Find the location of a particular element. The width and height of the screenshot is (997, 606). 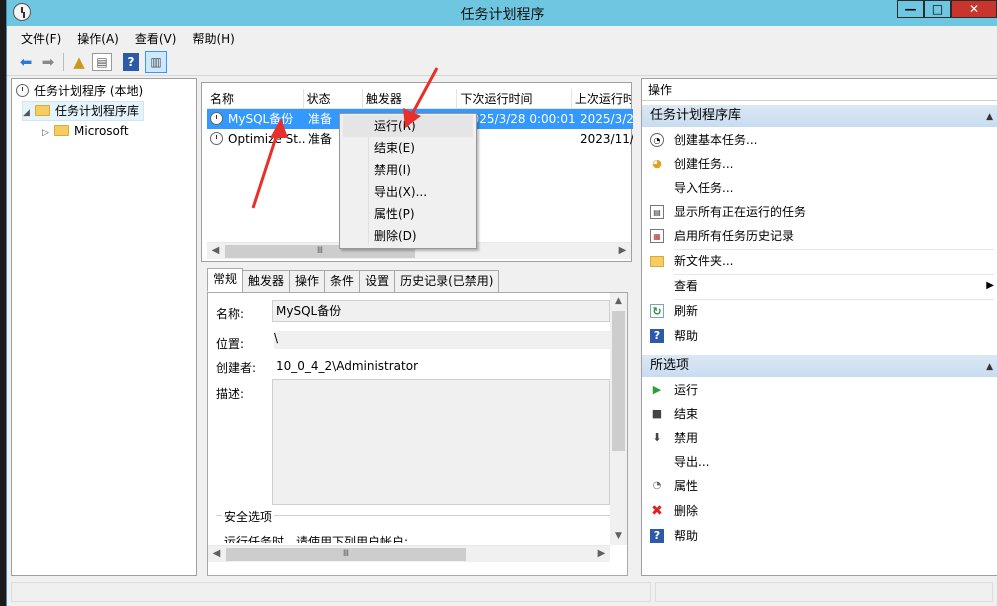

action-label: 显示所有正在运行的任务 is located at coordinates (740, 212).